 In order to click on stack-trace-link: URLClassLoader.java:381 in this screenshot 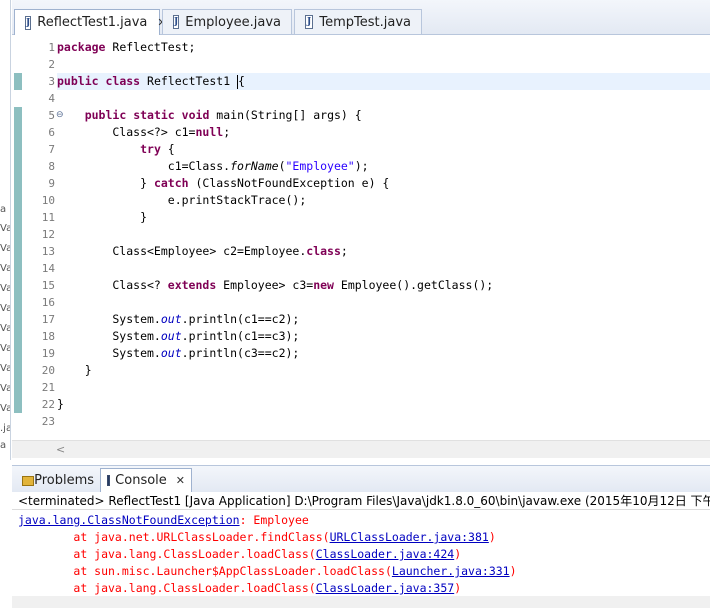, I will do `click(409, 537)`.